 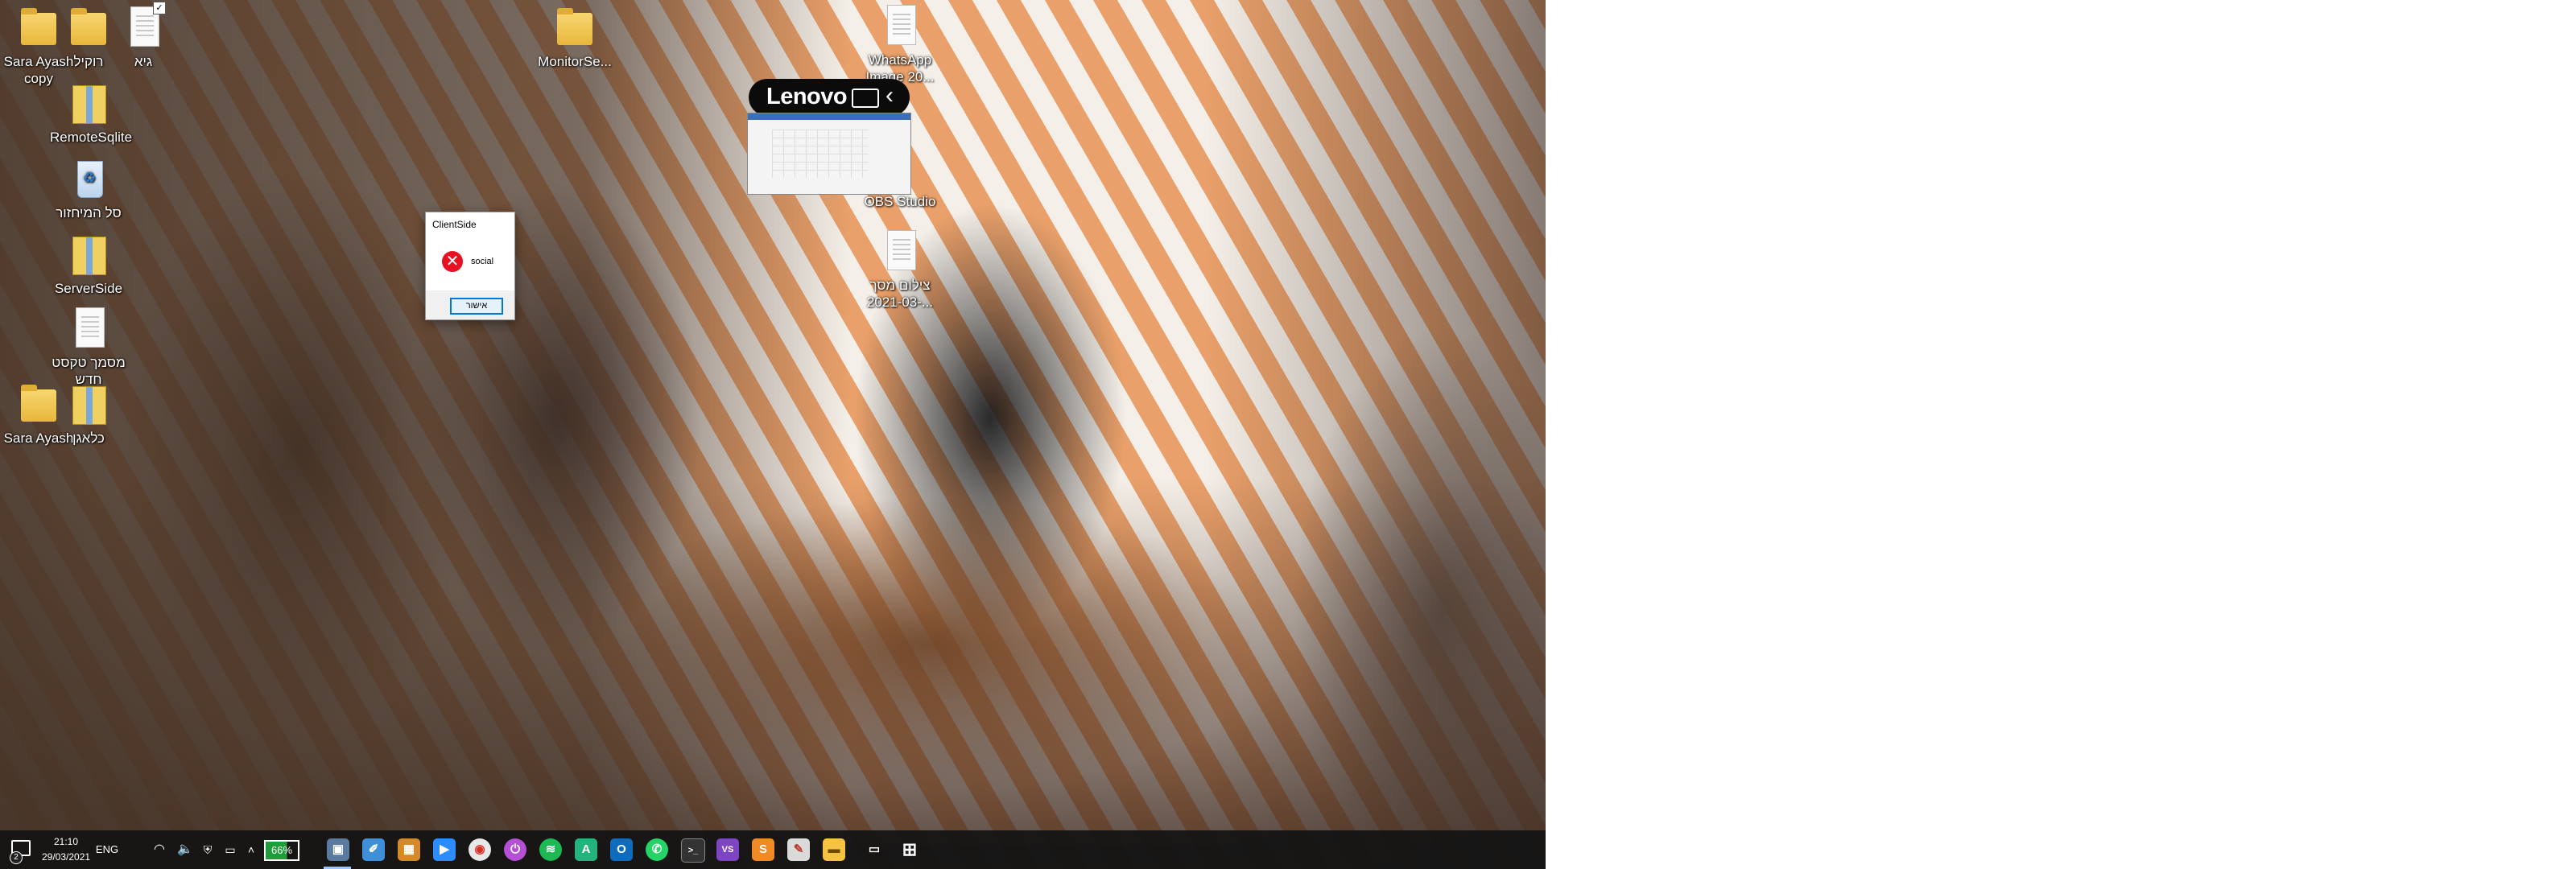 What do you see at coordinates (409, 849) in the screenshot?
I see `photos-app-icon: ▦` at bounding box center [409, 849].